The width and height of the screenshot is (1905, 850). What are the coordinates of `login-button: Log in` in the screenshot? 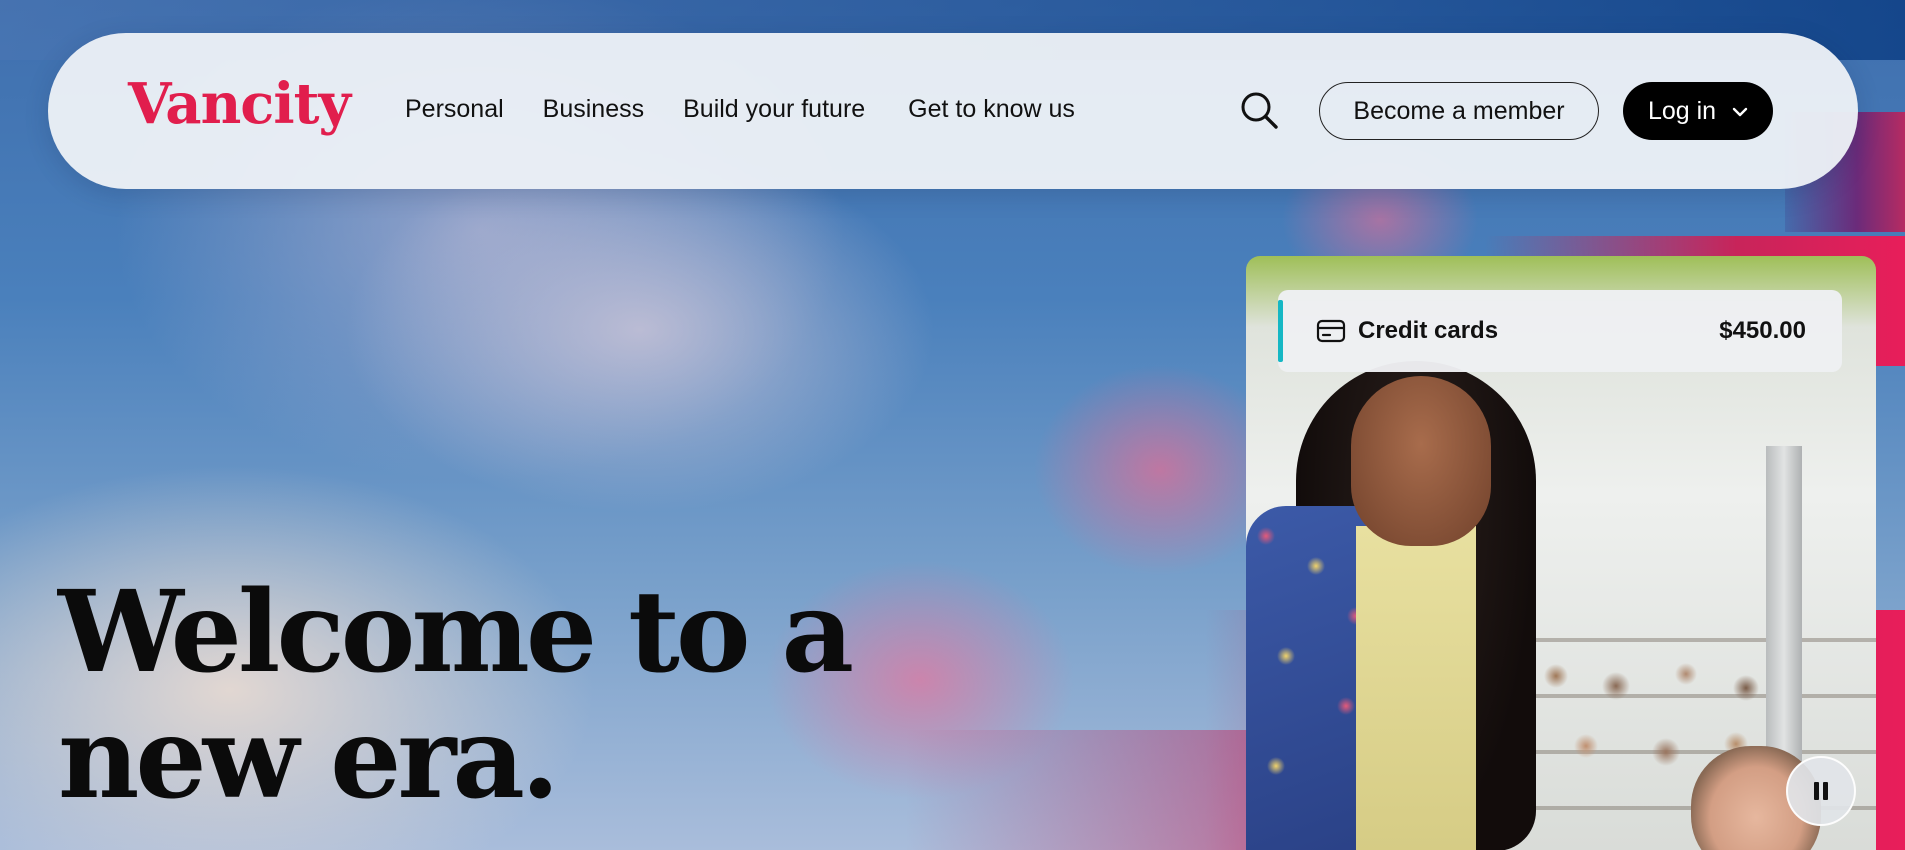 It's located at (1698, 111).